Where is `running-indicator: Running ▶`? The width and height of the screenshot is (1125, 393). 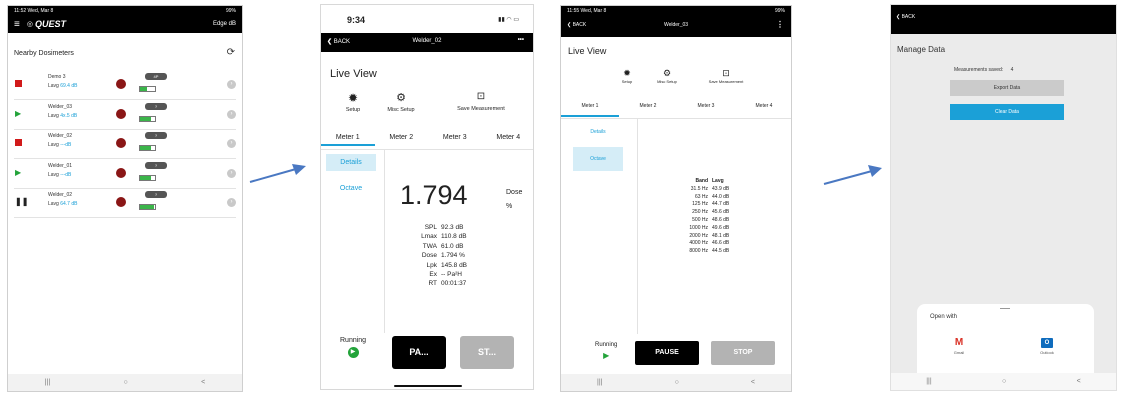 running-indicator: Running ▶ is located at coordinates (353, 347).